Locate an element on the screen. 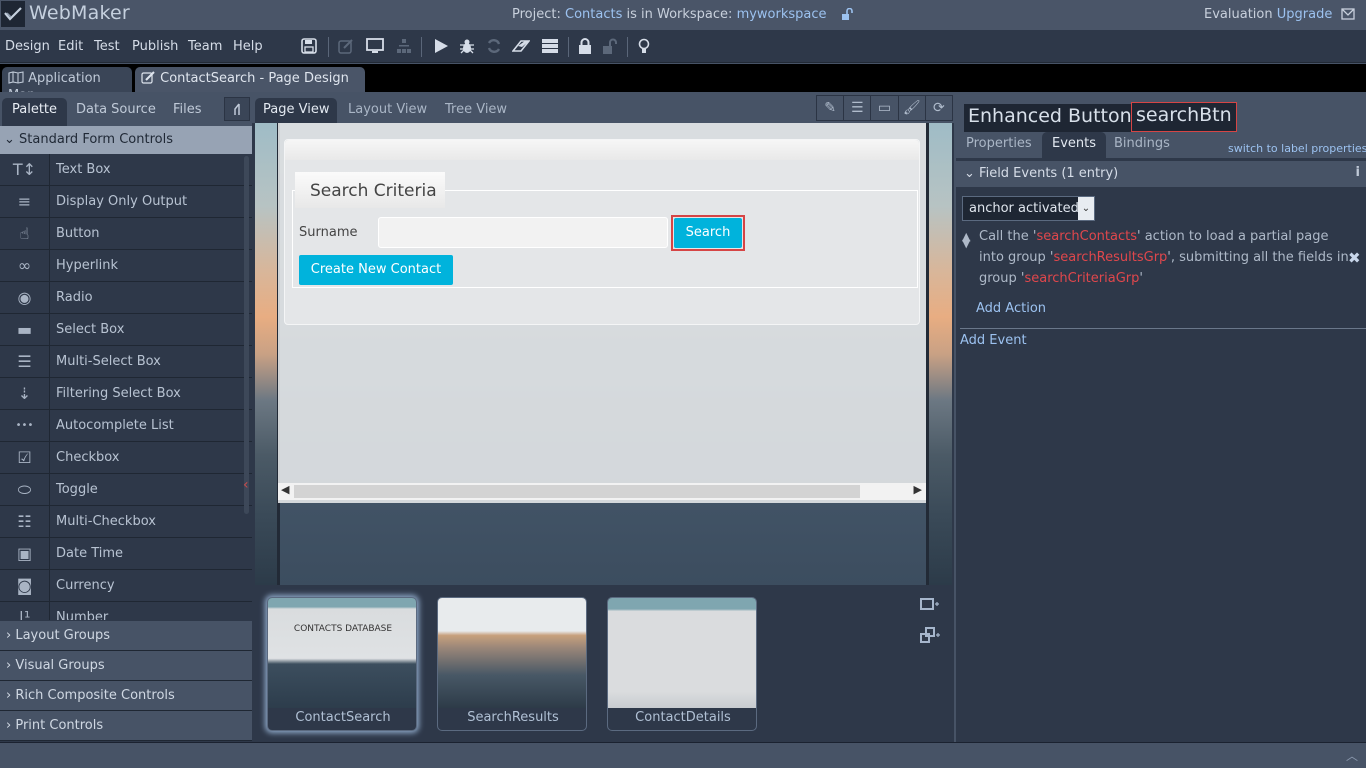 The image size is (1366, 768). page-thumbnail-searchresults: SearchResults is located at coordinates (512, 664).